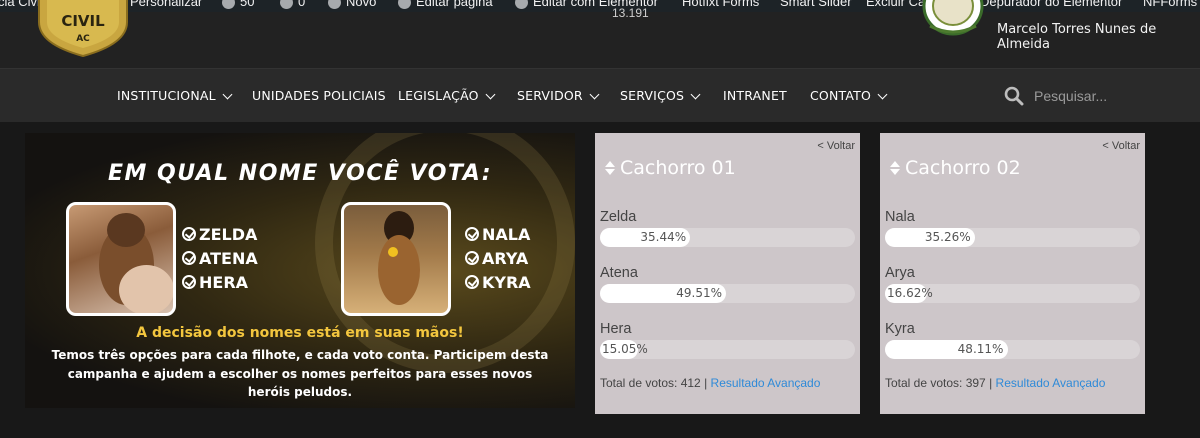 The height and width of the screenshot is (438, 1200). Describe the element at coordinates (935, 383) in the screenshot. I see `total-votes: Total de votos: 397` at that location.